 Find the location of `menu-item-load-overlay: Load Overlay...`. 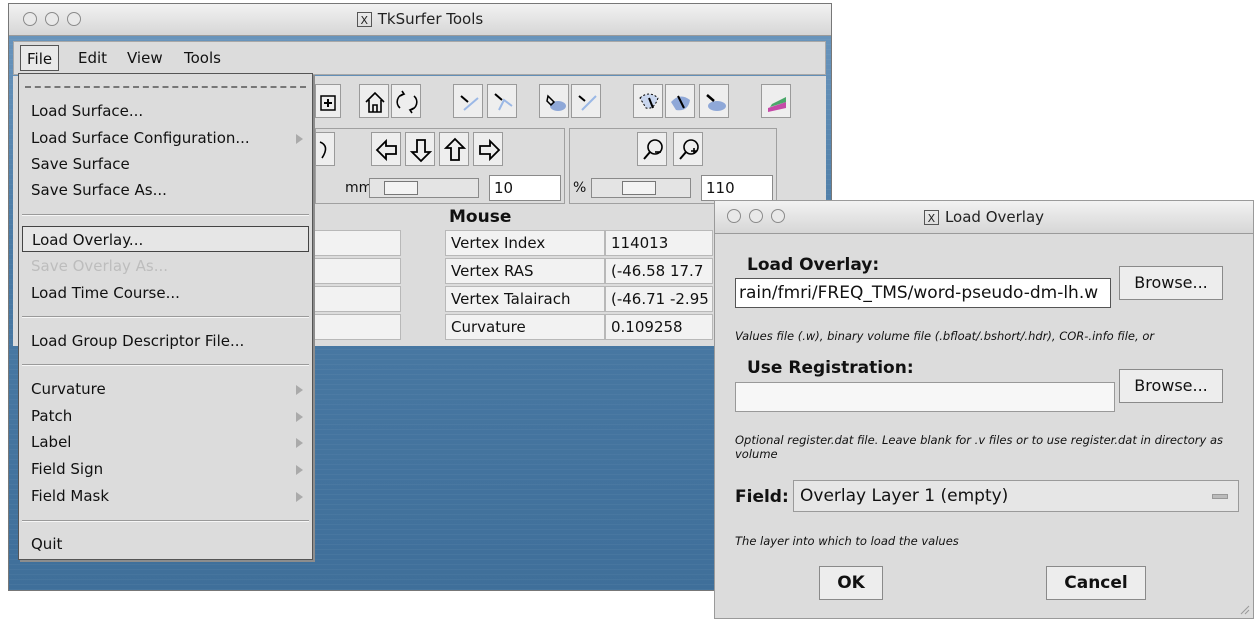

menu-item-load-overlay: Load Overlay... is located at coordinates (165, 239).